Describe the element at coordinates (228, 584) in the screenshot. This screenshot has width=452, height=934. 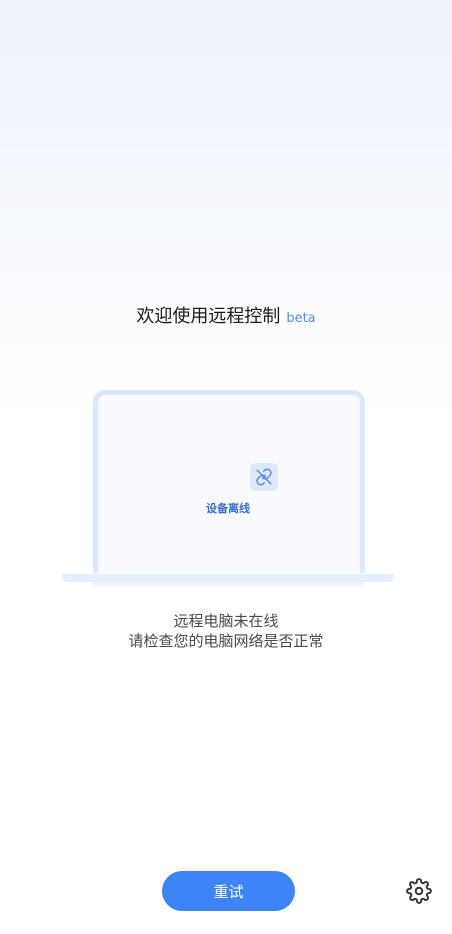
I see `laptop-base-shadow` at that location.